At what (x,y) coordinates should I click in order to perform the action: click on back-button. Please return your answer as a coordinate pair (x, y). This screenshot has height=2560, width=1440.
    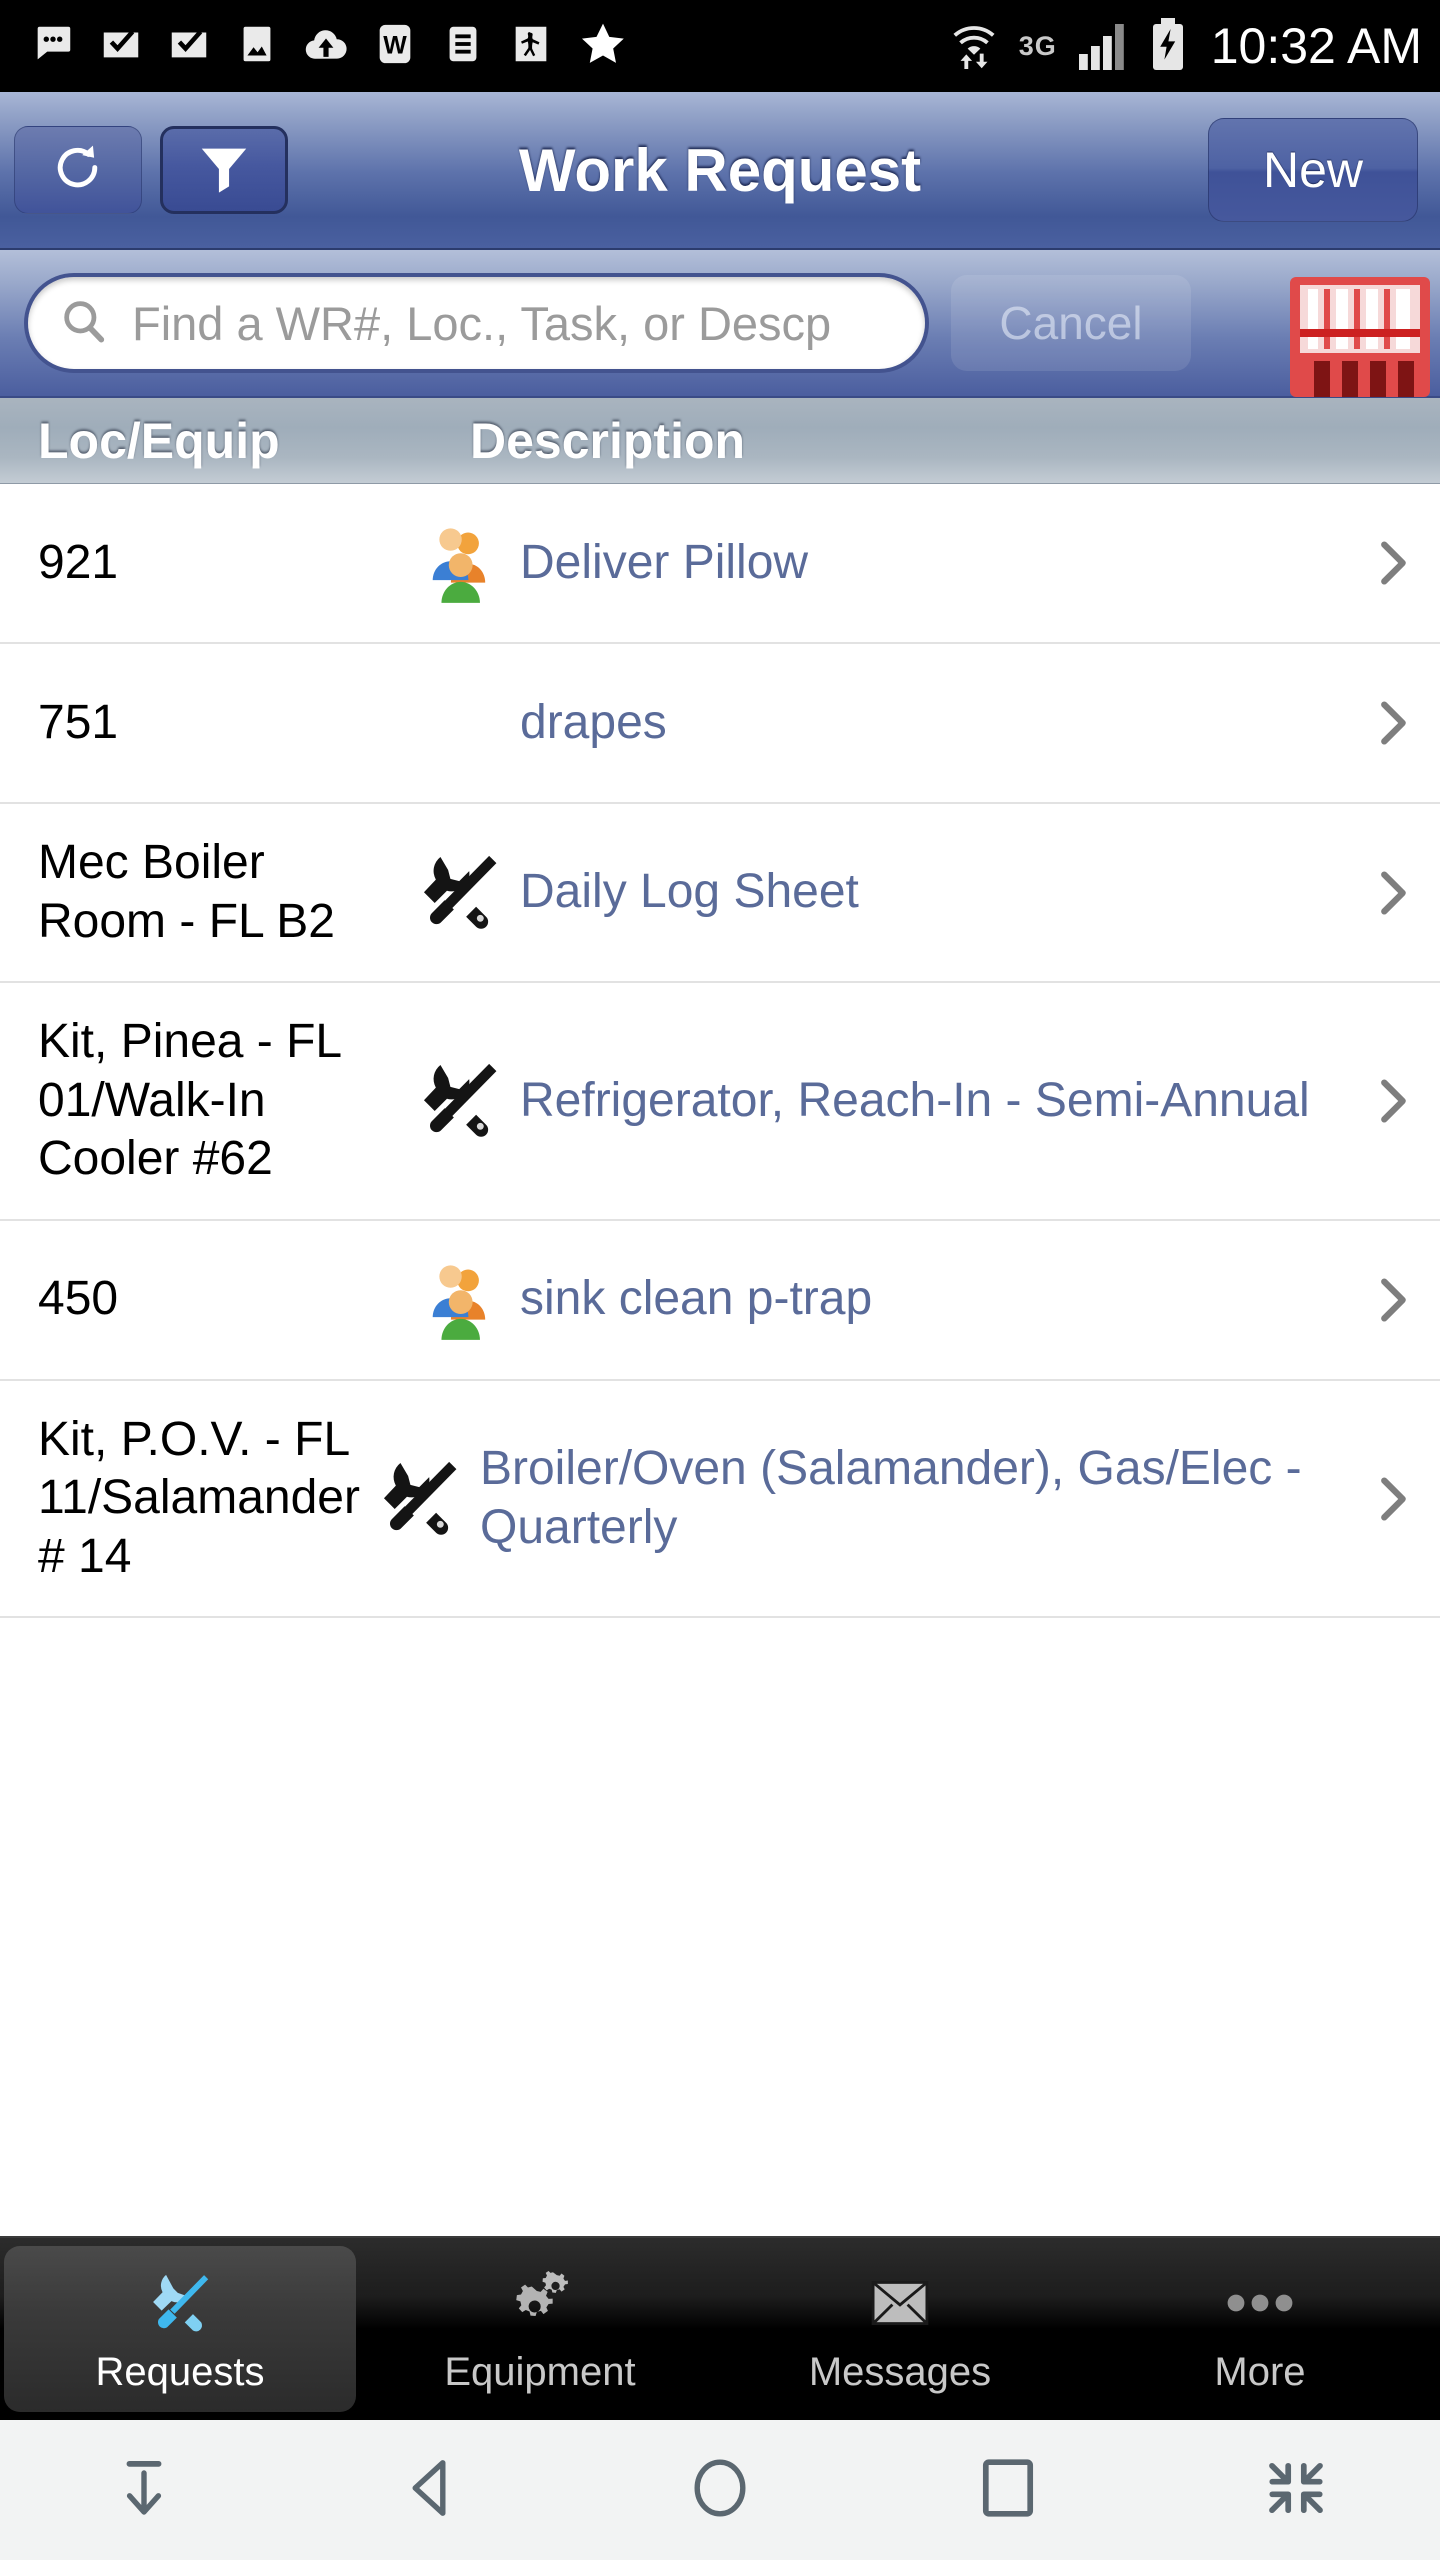
    Looking at the image, I should click on (432, 2490).